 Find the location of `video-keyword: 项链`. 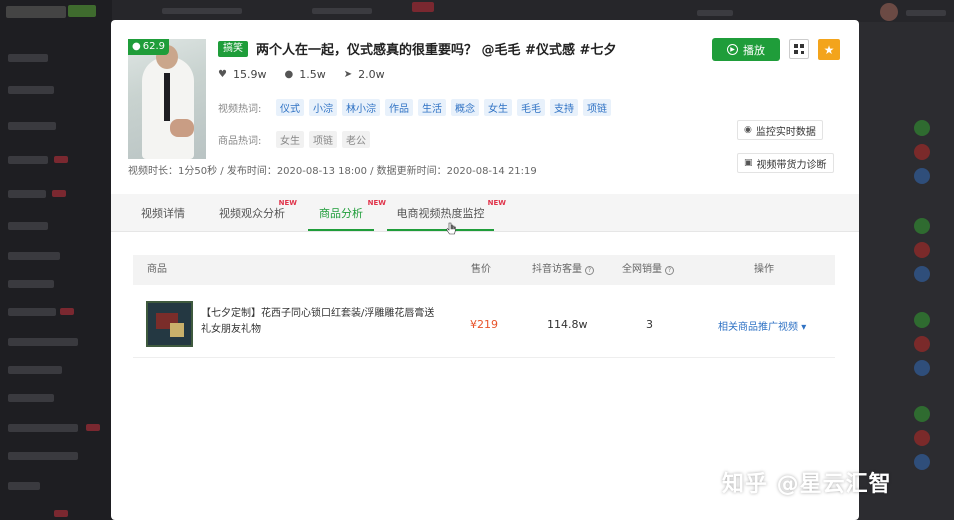

video-keyword: 项链 is located at coordinates (597, 107).